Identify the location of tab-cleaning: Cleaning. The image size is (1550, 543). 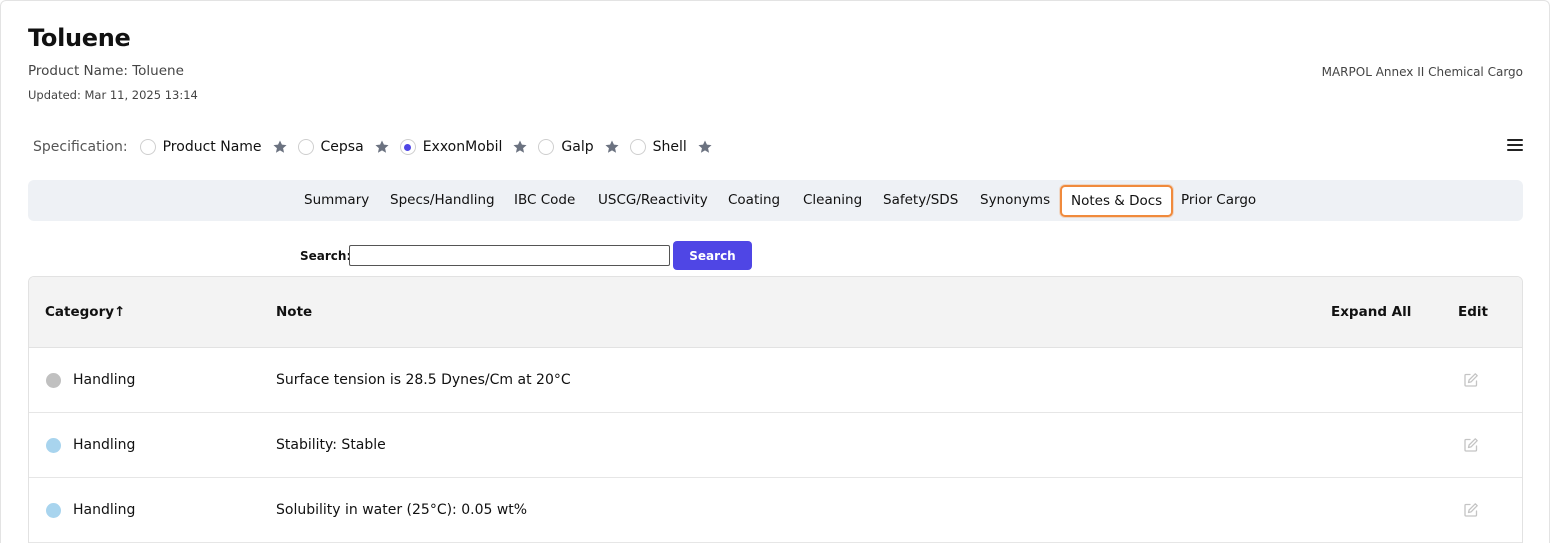
(832, 200).